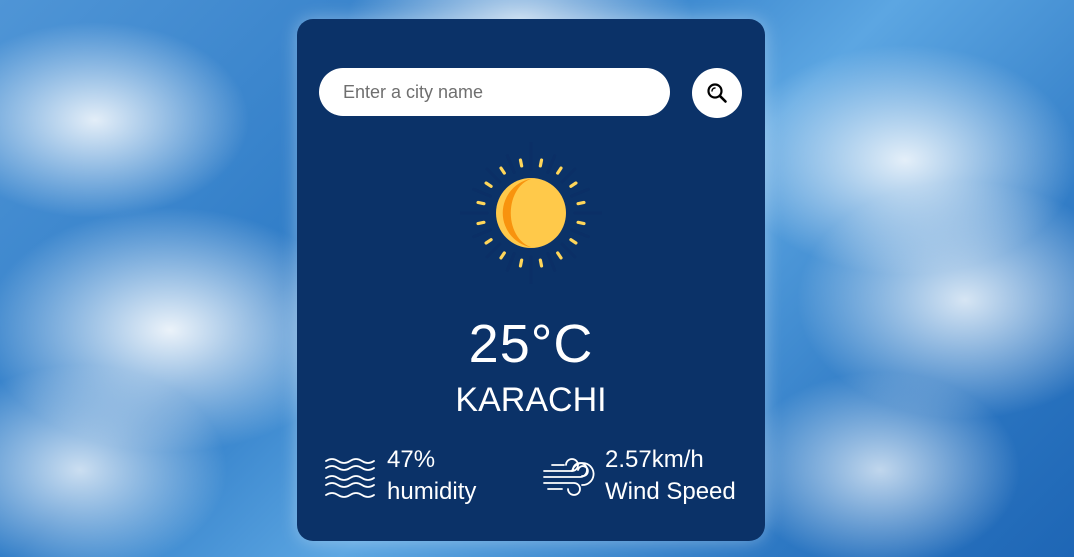 The width and height of the screenshot is (1074, 557). I want to click on wind-icon, so click(569, 476).